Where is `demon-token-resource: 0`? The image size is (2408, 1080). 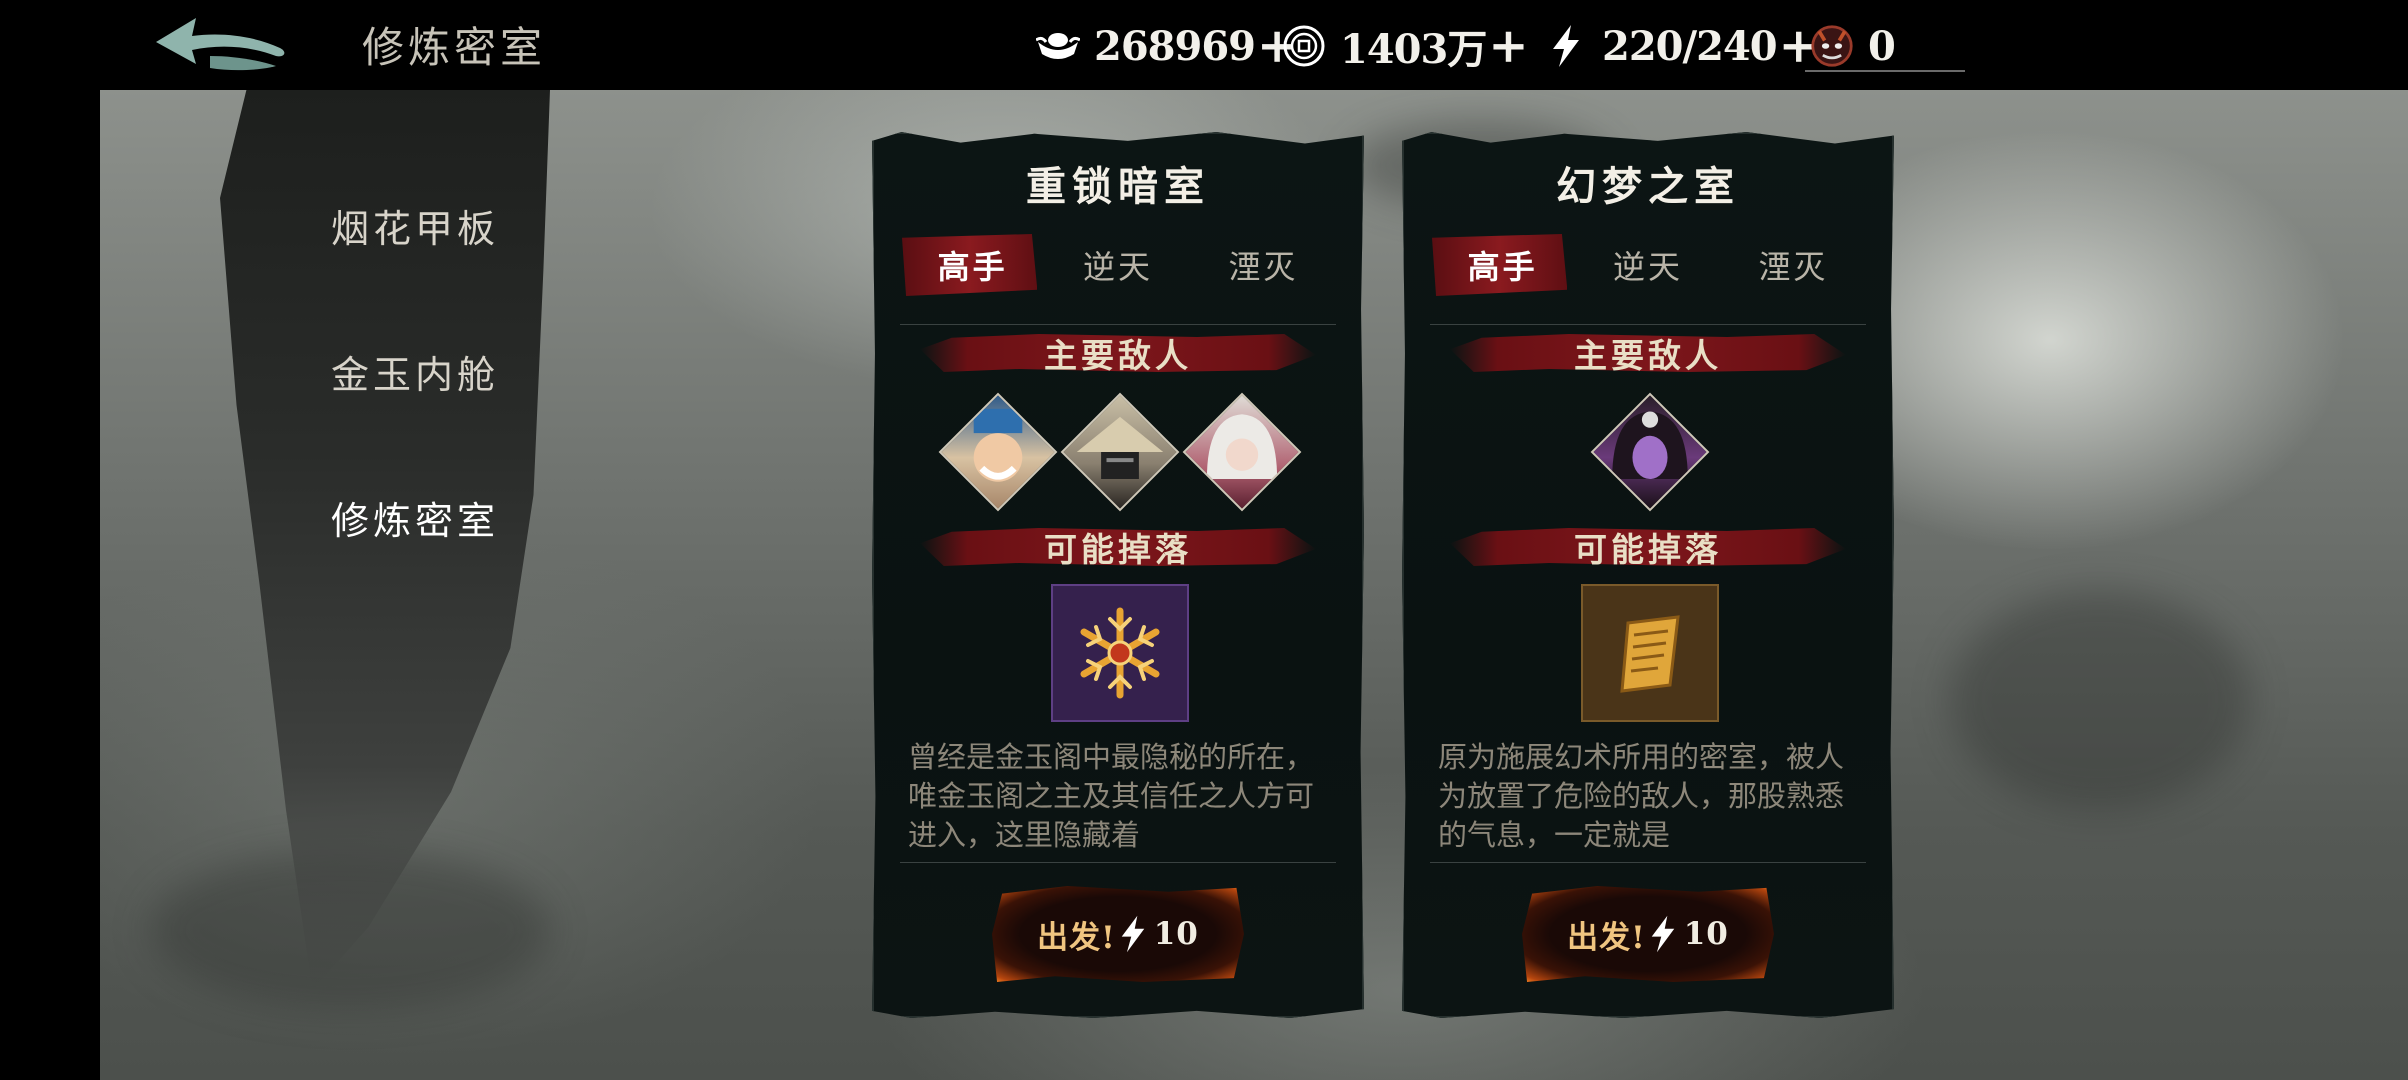 demon-token-resource: 0 is located at coordinates (1853, 46).